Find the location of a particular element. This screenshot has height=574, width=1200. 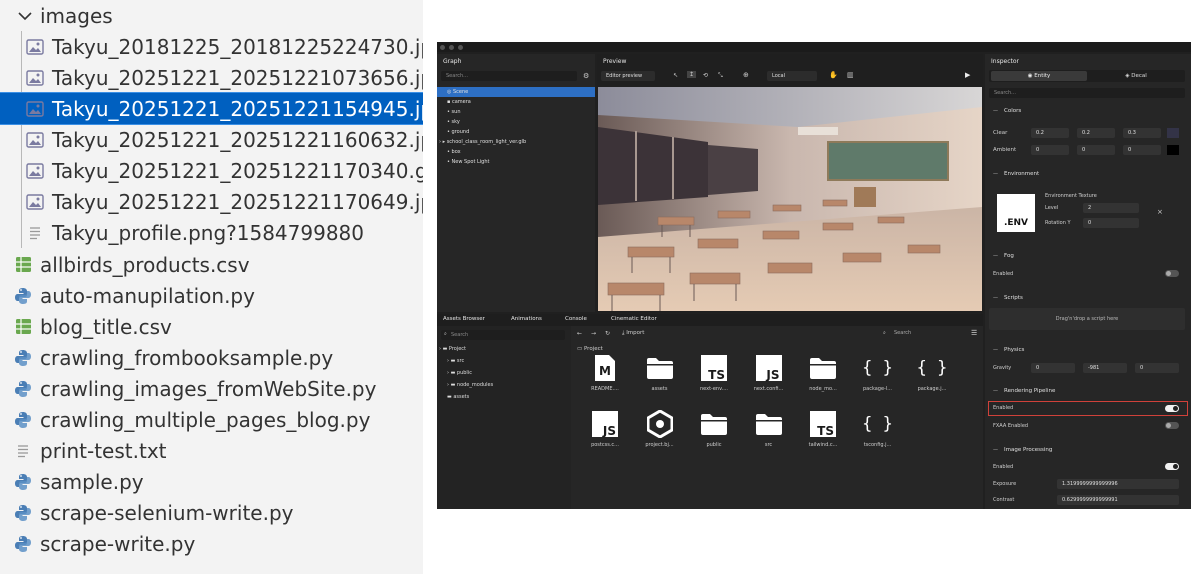

import-button: ⤓ Import is located at coordinates (633, 333).